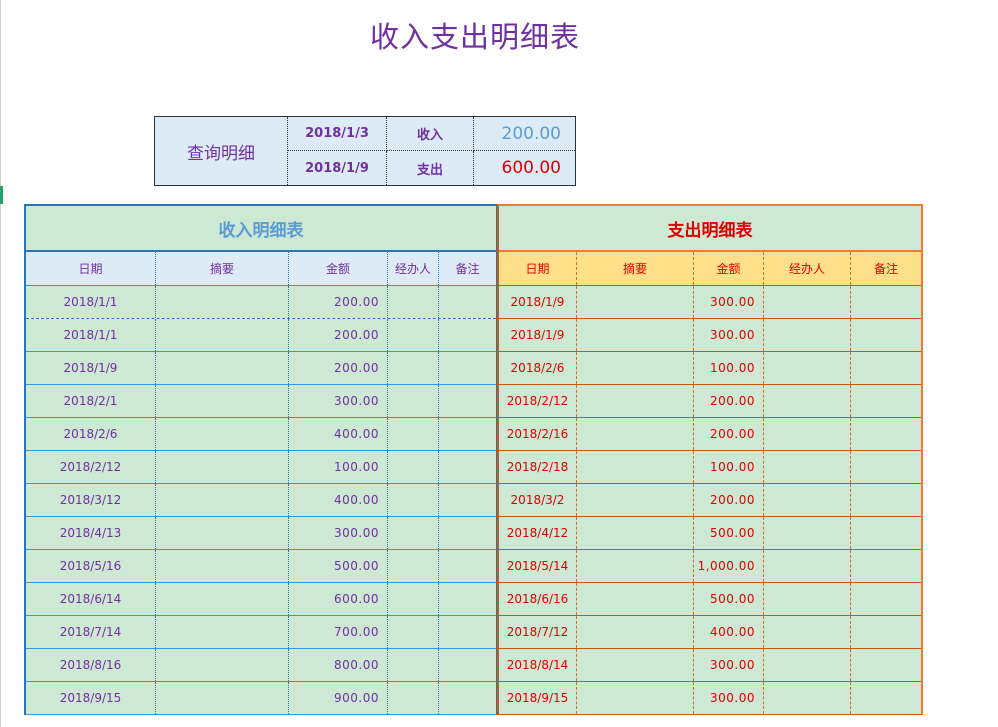 The width and height of the screenshot is (998, 727). Describe the element at coordinates (467, 268) in the screenshot. I see `income-col-note: 备注` at that location.